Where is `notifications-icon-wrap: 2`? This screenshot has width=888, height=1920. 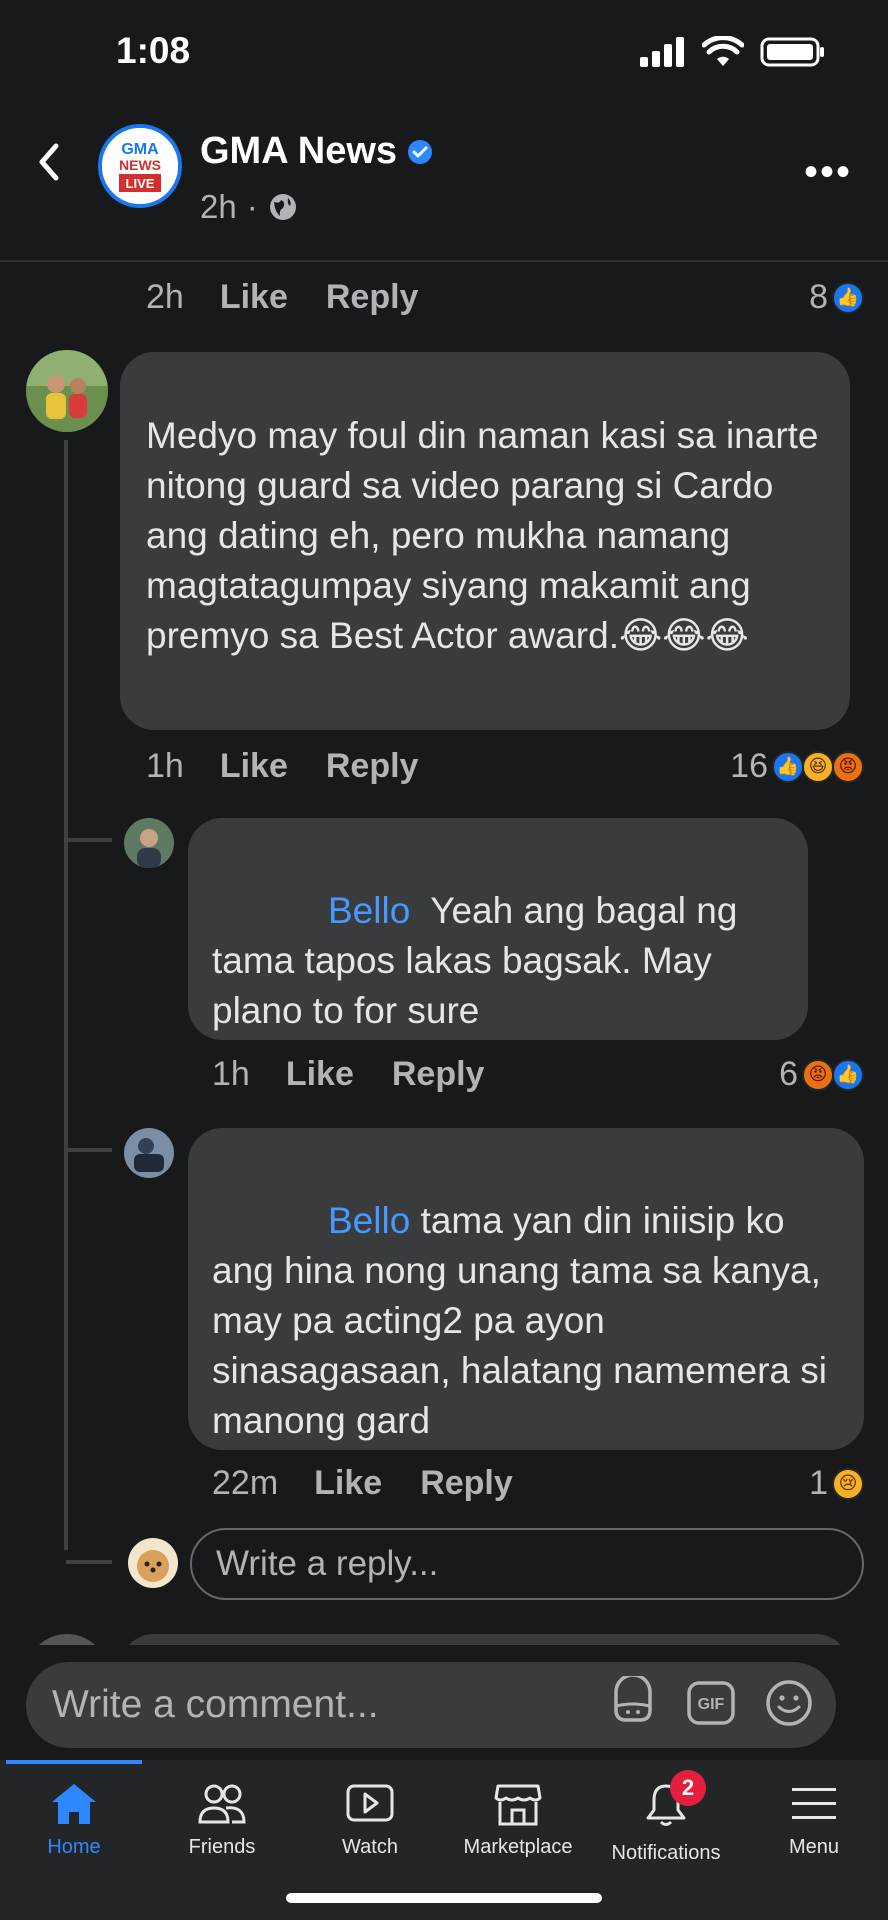
notifications-icon-wrap: 2 is located at coordinates (673, 1802).